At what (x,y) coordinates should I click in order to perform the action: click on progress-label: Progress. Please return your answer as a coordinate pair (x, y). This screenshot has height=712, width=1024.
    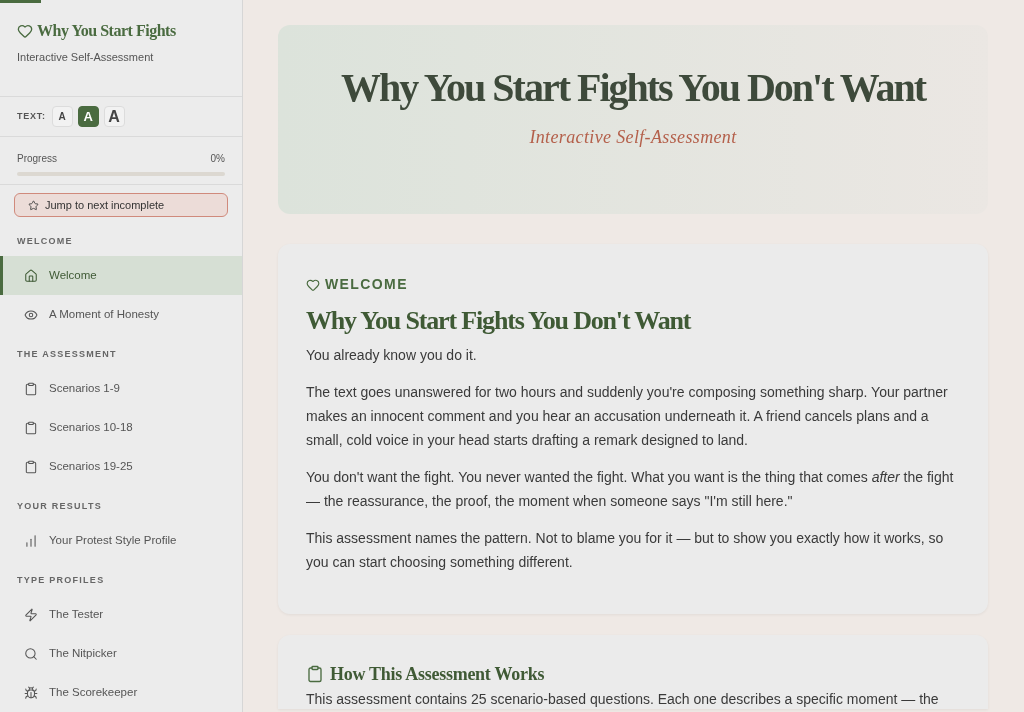
    Looking at the image, I should click on (37, 159).